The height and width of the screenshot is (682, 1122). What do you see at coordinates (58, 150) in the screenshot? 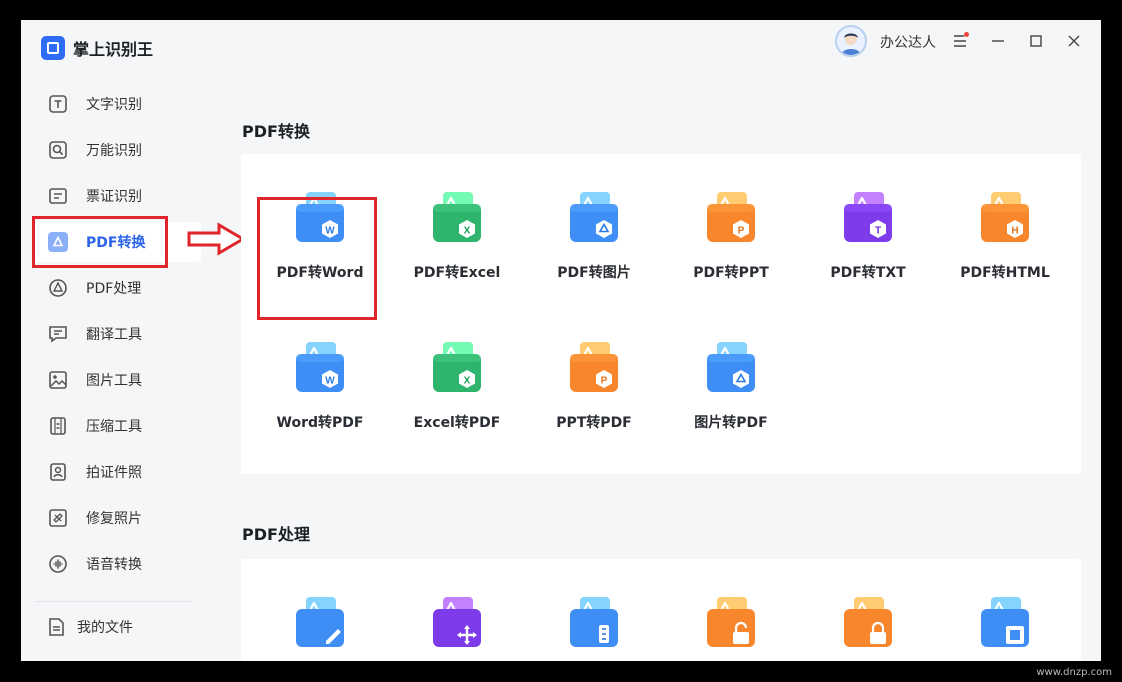
I see `universal-recognition-icon` at bounding box center [58, 150].